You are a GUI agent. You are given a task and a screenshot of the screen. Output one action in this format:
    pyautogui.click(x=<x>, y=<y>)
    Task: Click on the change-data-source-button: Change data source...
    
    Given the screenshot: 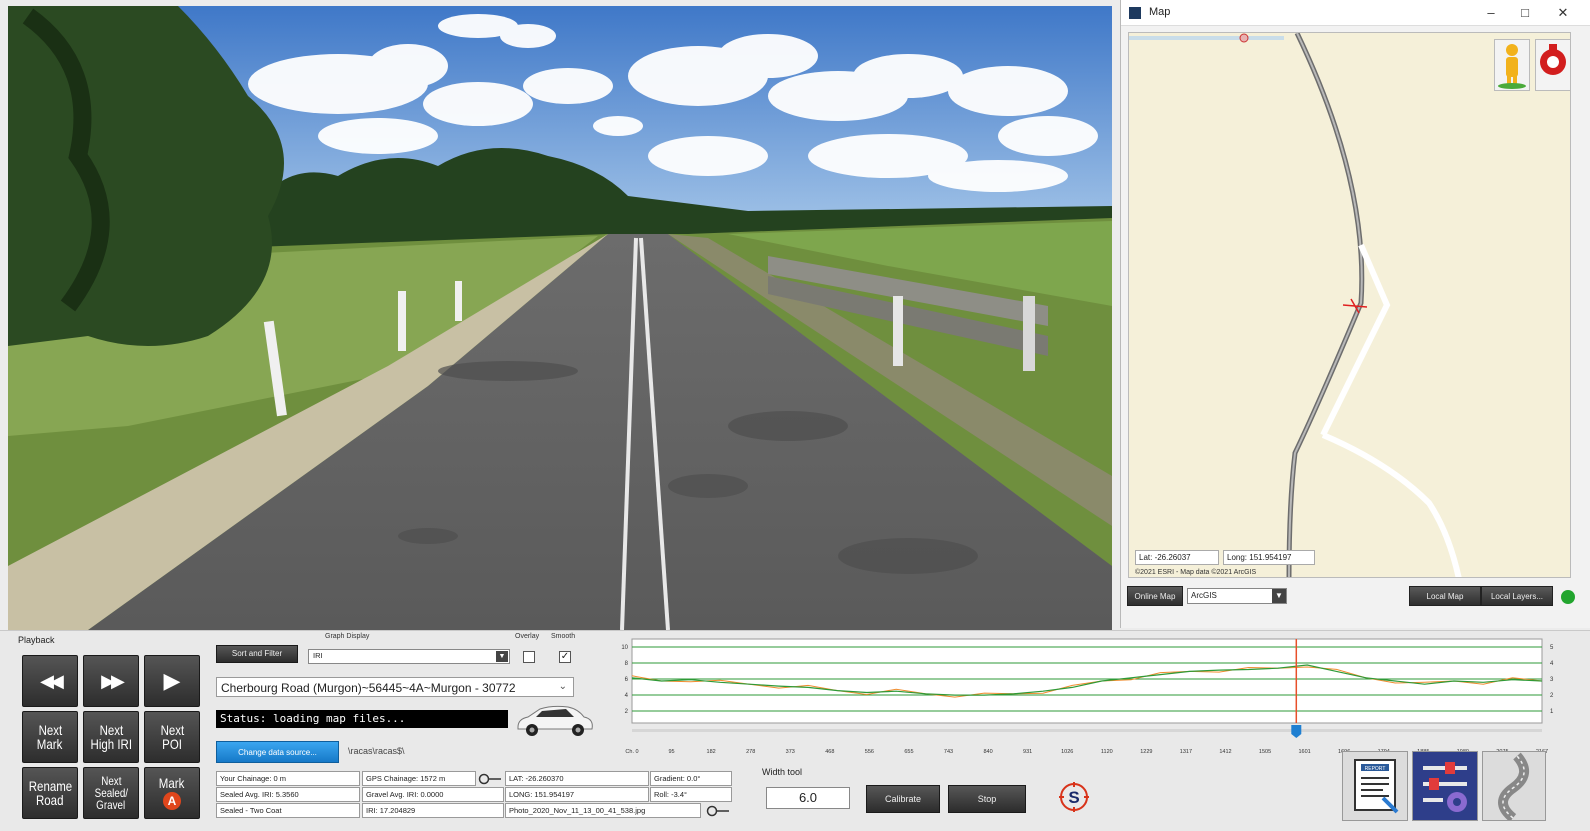 What is the action you would take?
    pyautogui.click(x=277, y=752)
    